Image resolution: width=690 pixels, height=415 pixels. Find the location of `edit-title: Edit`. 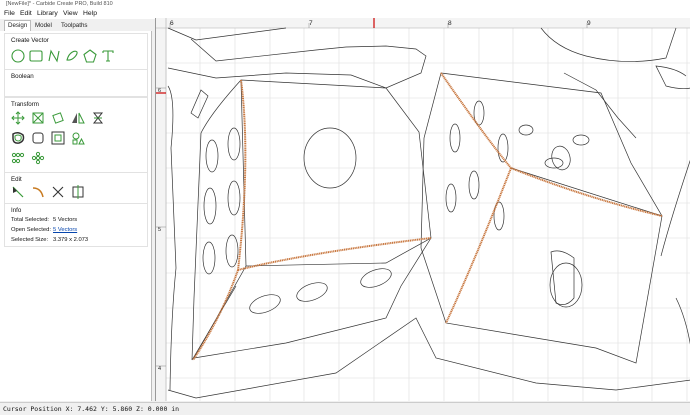

edit-title: Edit is located at coordinates (16, 179).